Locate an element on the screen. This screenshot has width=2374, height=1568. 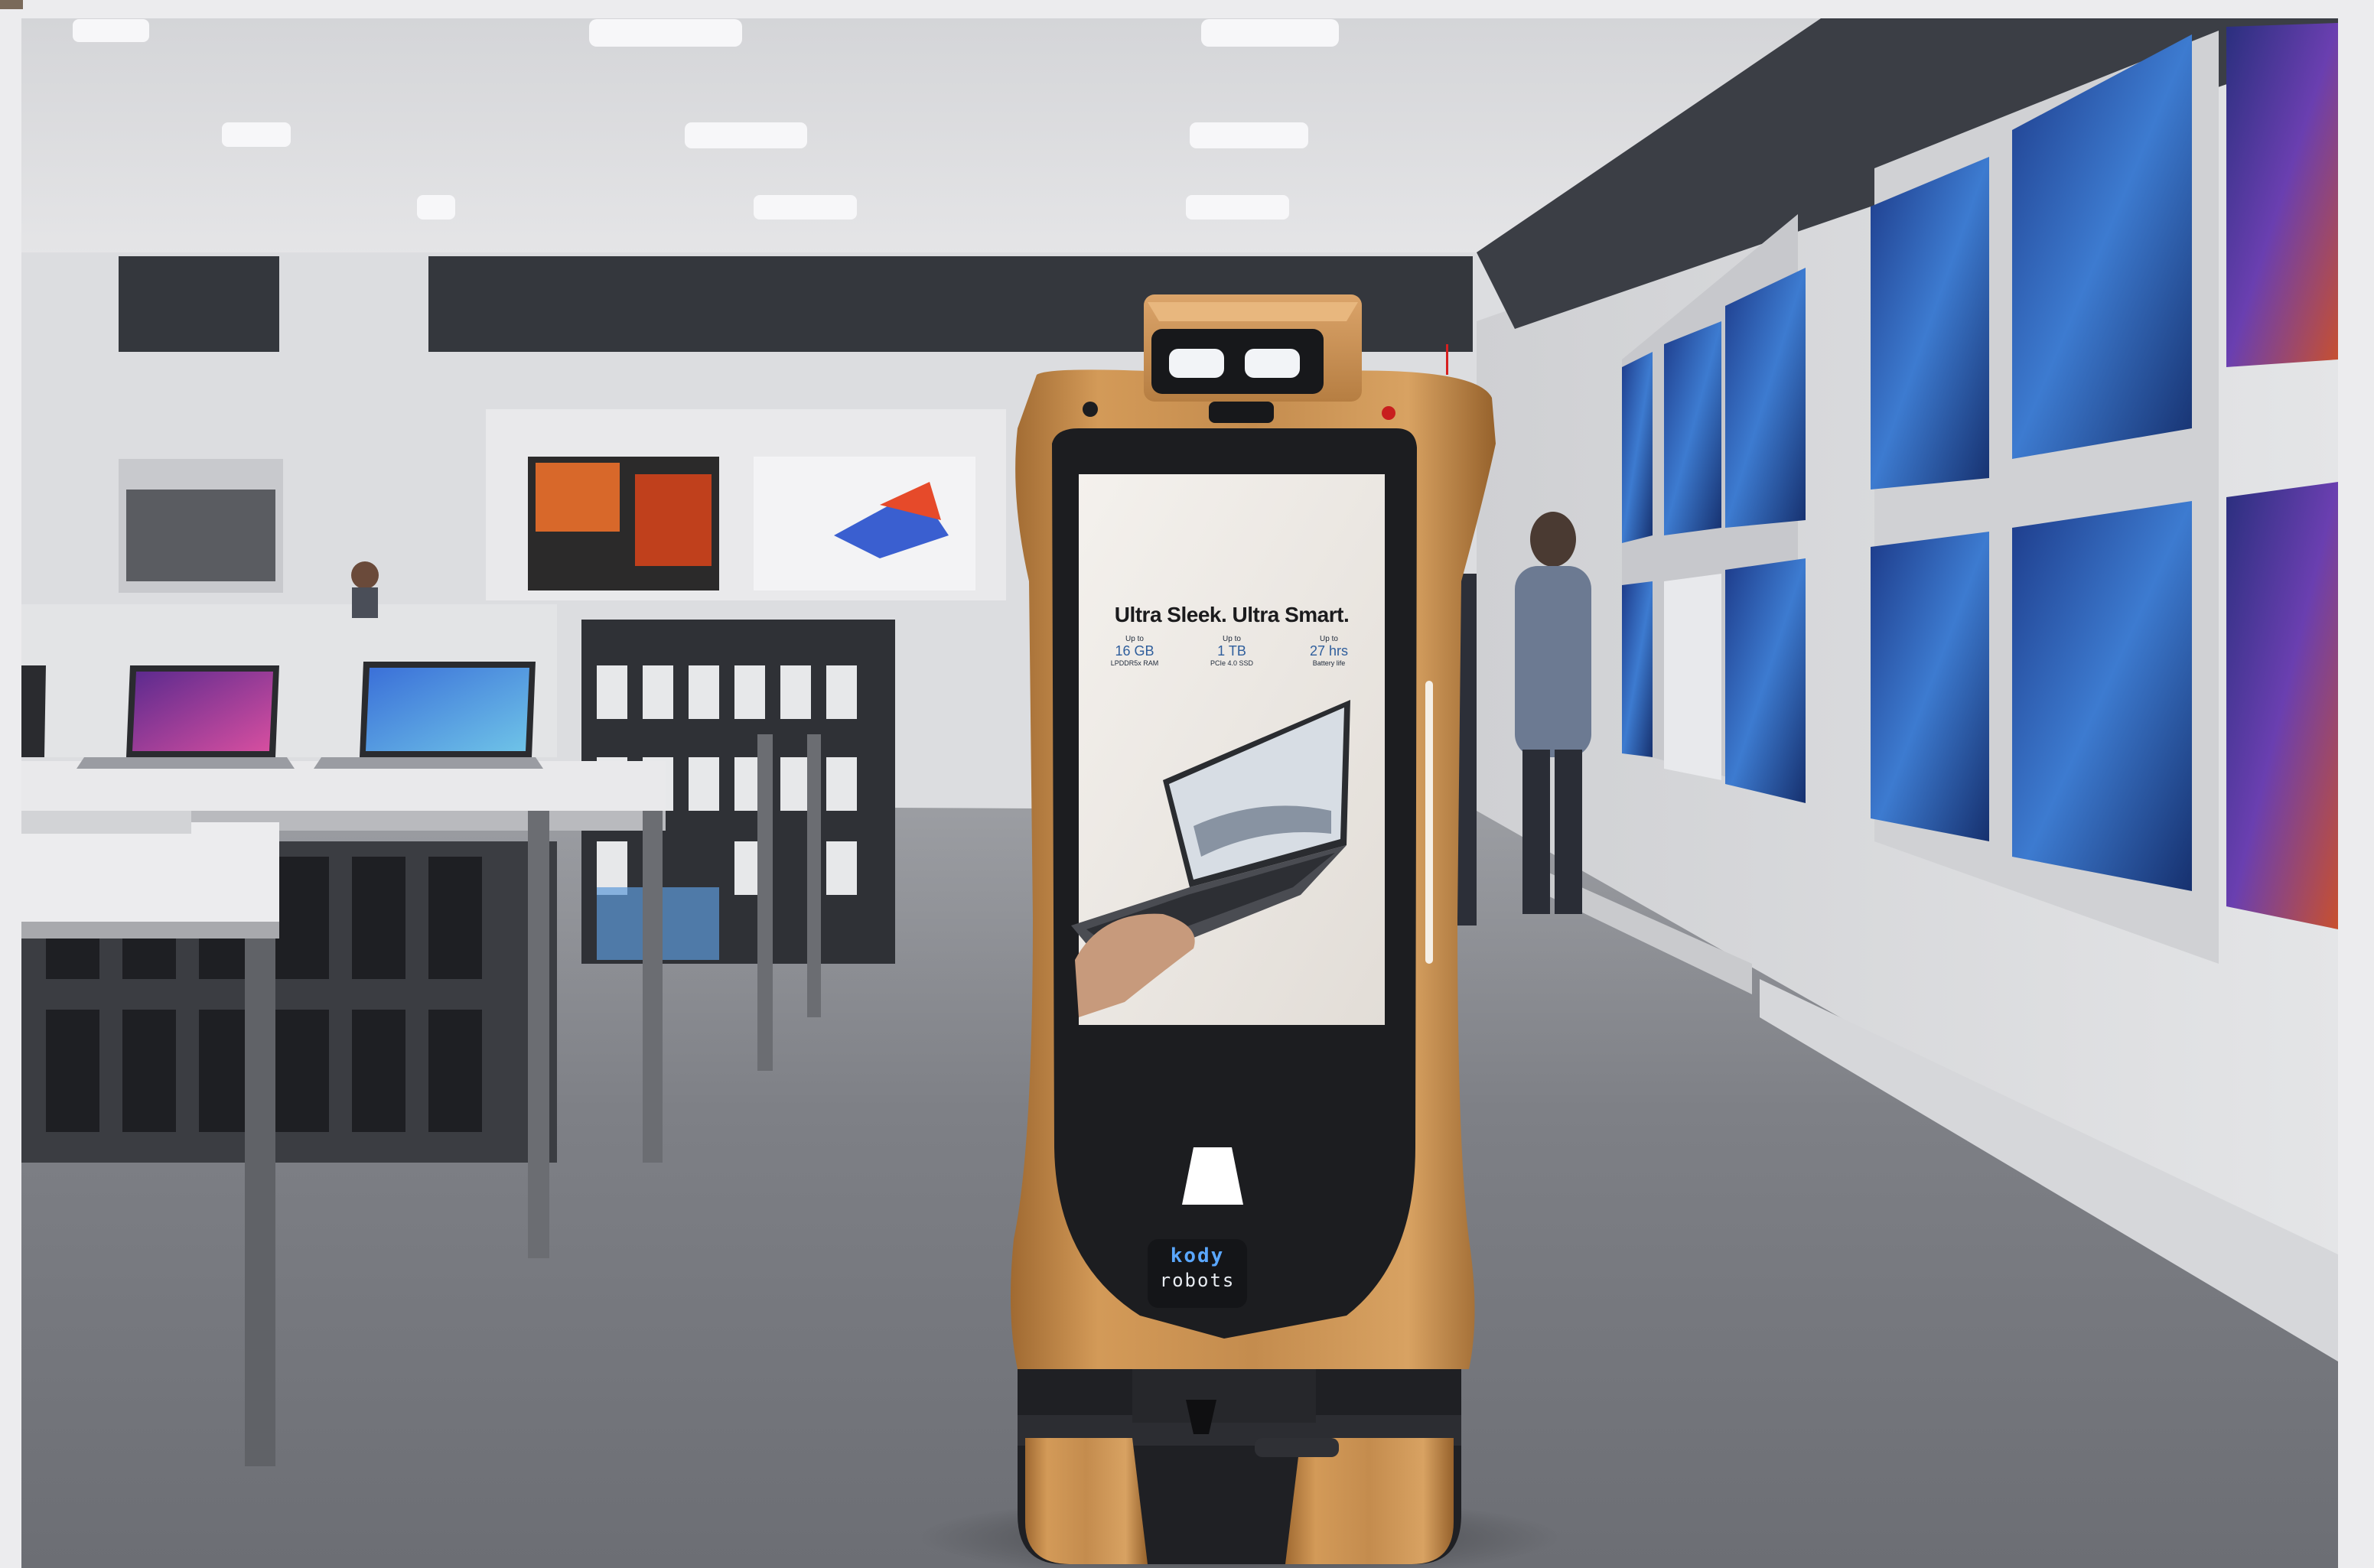
spec-caption: Battery life is located at coordinates (1329, 663).